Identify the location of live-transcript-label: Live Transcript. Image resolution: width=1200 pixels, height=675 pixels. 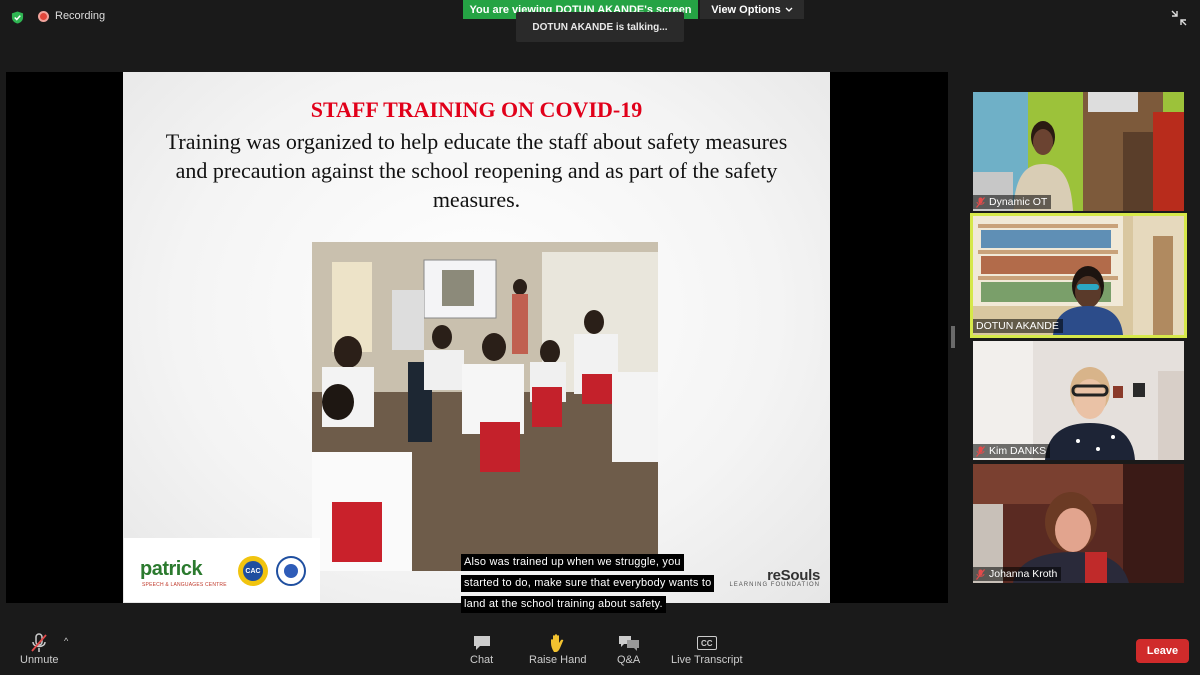
(707, 660).